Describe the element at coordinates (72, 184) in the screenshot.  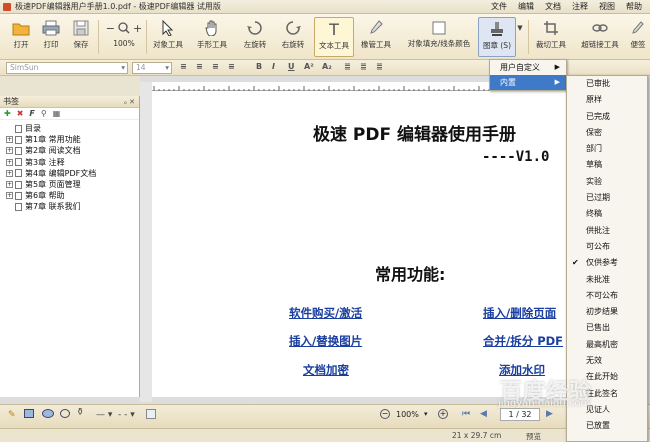
I see `bookmark-item-ch5: + 第5章 页面管理` at that location.